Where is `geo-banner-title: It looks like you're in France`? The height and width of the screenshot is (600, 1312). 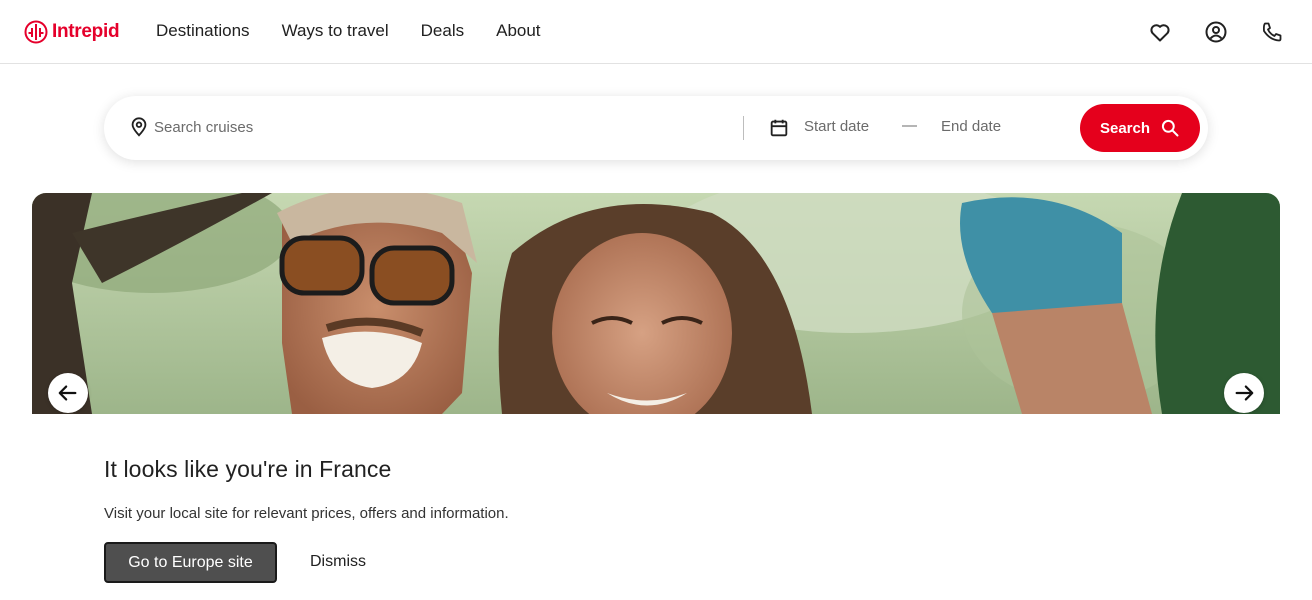 geo-banner-title: It looks like you're in France is located at coordinates (248, 469).